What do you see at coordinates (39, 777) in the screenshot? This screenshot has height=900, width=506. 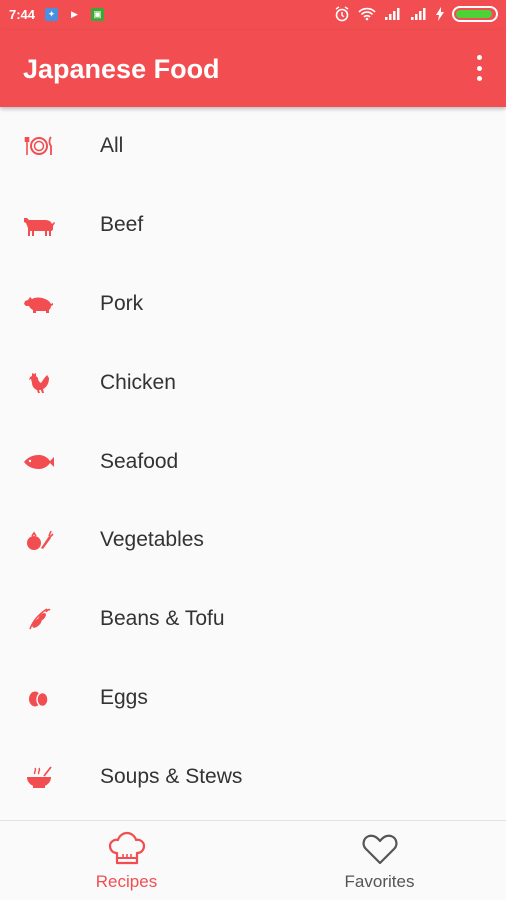 I see `soup-bowl-icon` at bounding box center [39, 777].